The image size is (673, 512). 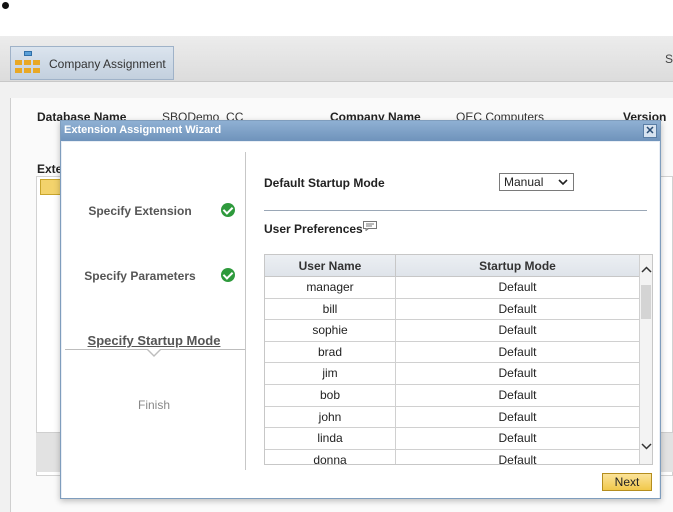 I want to click on step-specify-extension: Specify Extension, so click(x=154, y=211).